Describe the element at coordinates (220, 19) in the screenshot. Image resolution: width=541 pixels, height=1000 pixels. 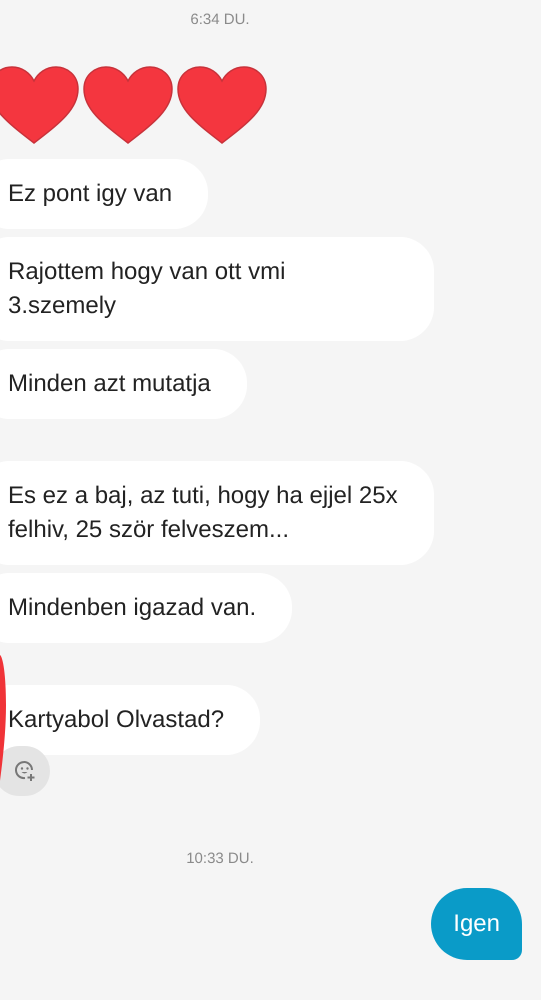
I see `timestamp: 6:34 DU.` at that location.